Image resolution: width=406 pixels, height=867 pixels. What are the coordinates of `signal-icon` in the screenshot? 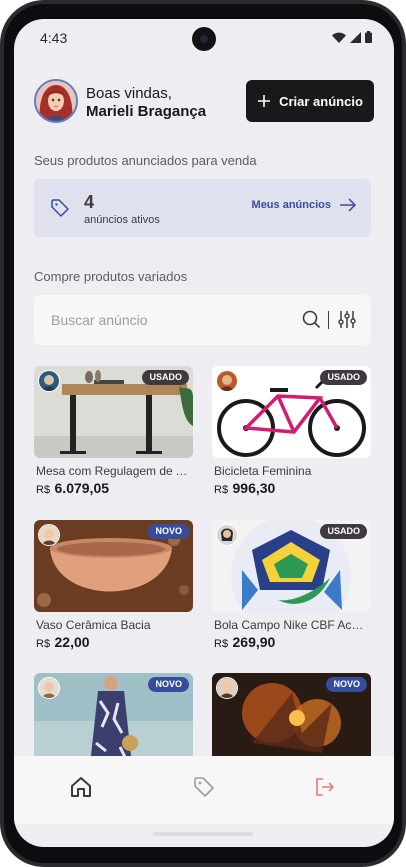 It's located at (355, 37).